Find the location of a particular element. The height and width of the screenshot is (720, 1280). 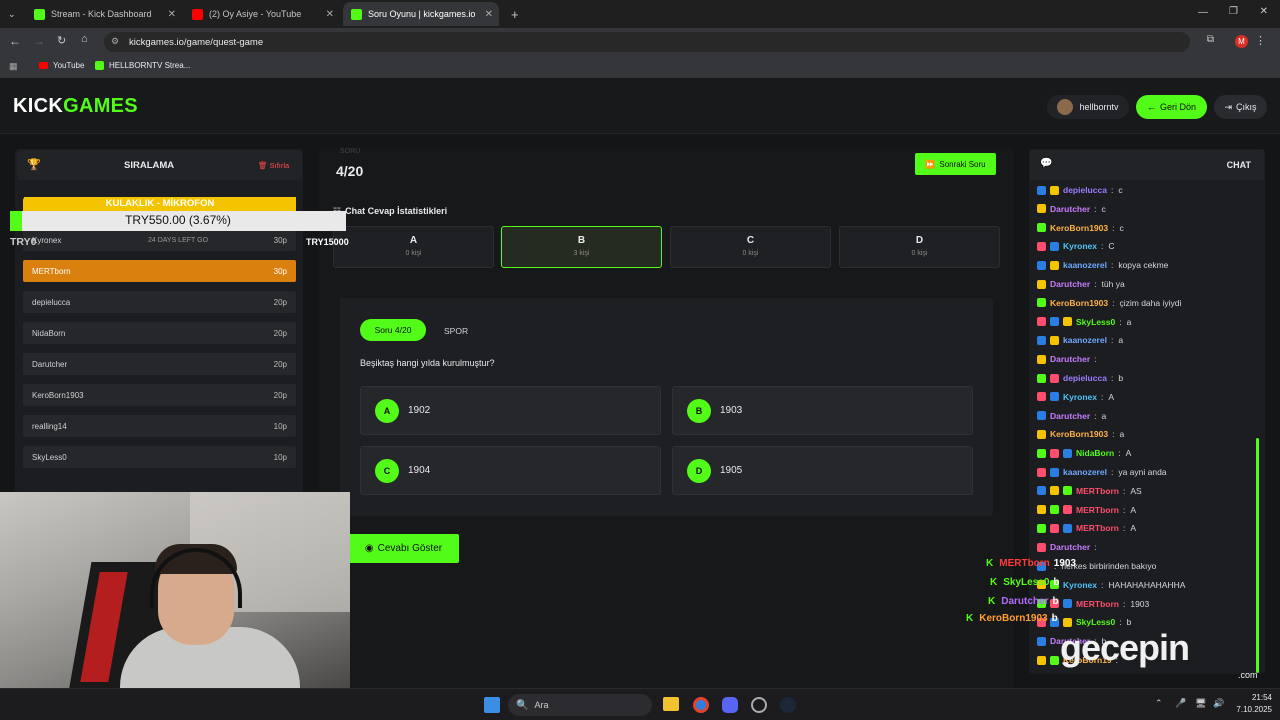

chat-text: çizim daha iyiydi is located at coordinates (1150, 302).